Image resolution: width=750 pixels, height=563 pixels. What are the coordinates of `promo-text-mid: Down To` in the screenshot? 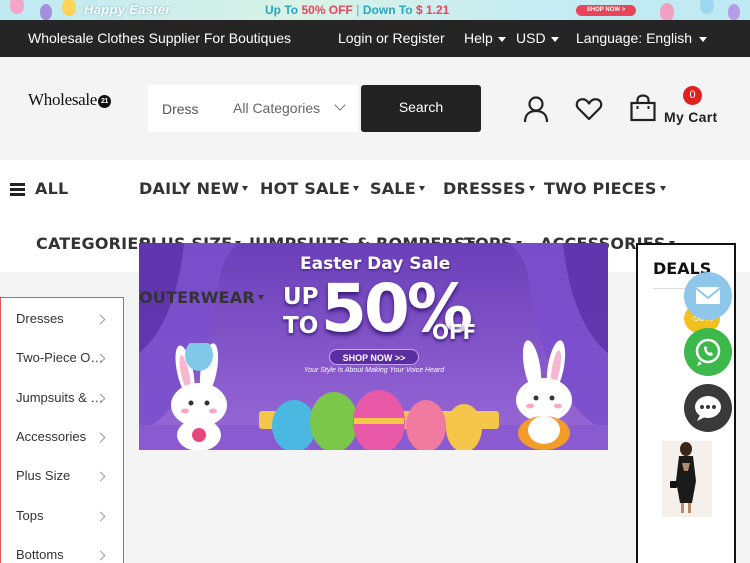 It's located at (387, 10).